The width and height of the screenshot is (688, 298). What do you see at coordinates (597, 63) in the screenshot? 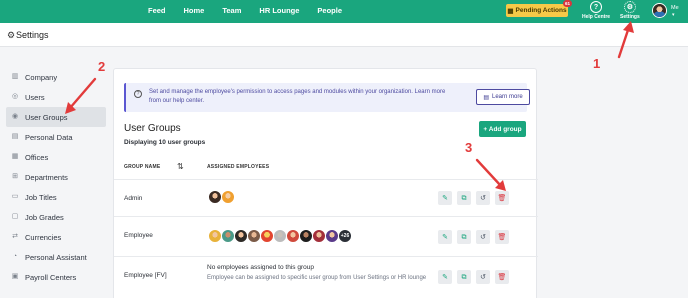
I see `annotation-number-1: 1` at bounding box center [597, 63].